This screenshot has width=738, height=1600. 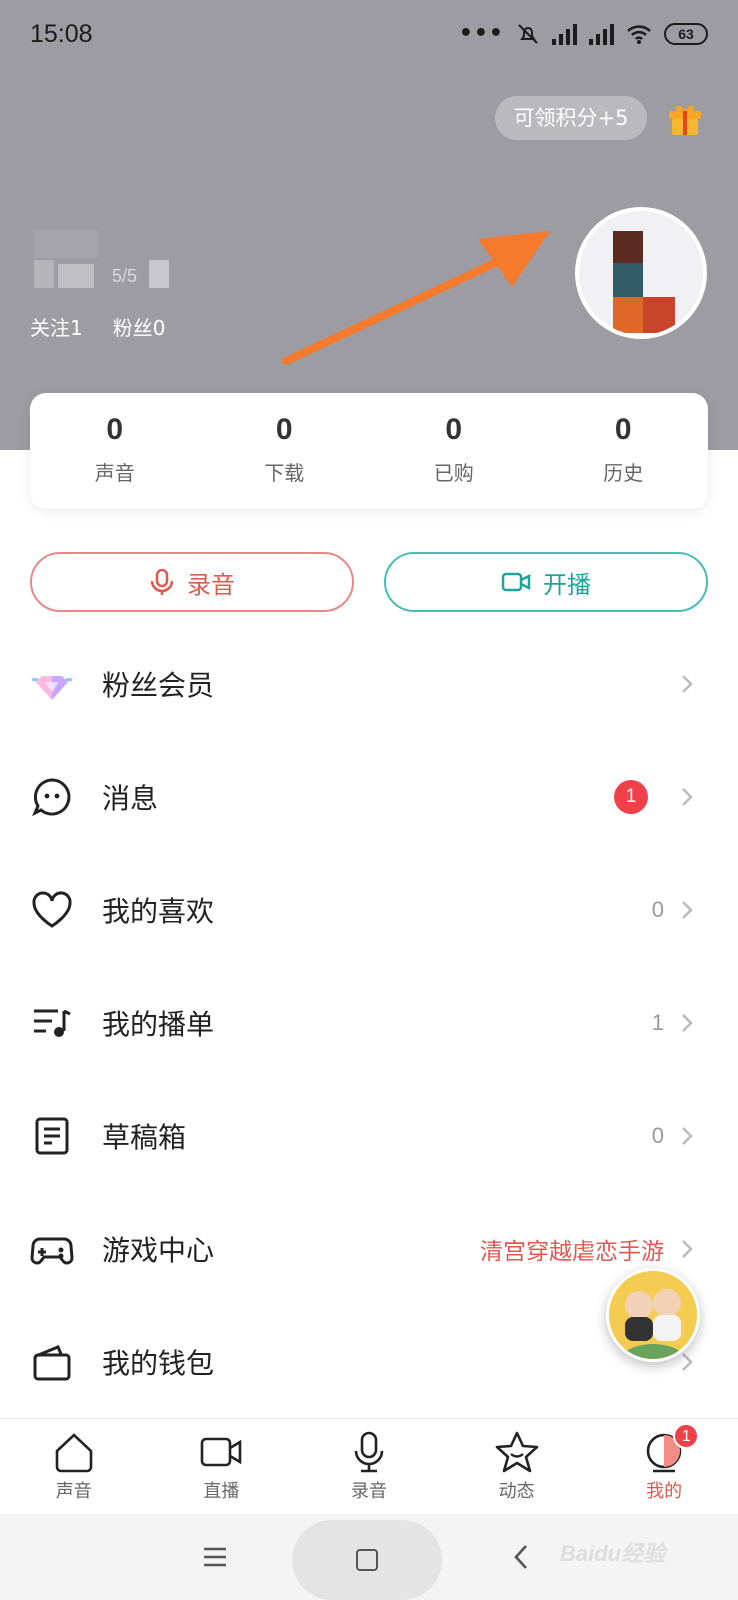 What do you see at coordinates (454, 451) in the screenshot?
I see `stat-purchased: 0 已购` at bounding box center [454, 451].